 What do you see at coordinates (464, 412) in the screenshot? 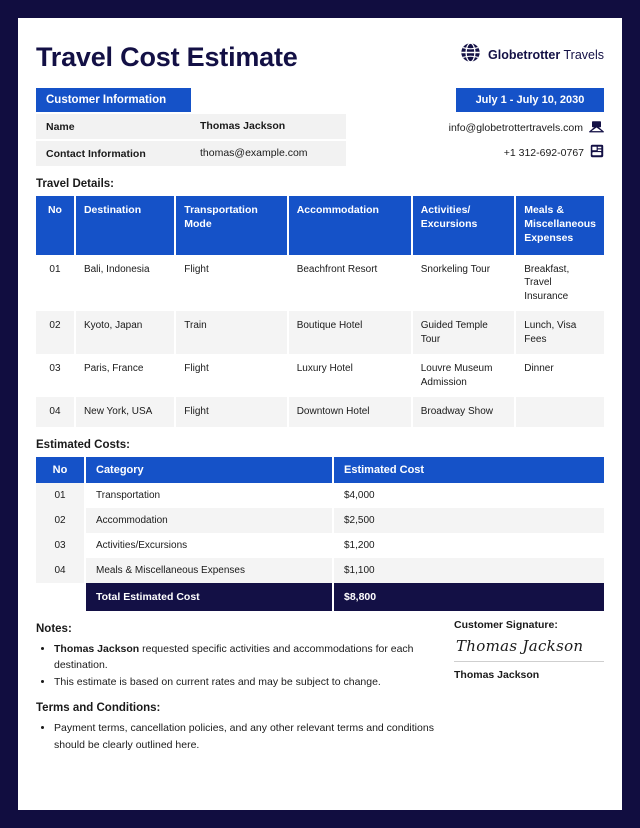
I see `cell-activities: Broadway Show` at bounding box center [464, 412].